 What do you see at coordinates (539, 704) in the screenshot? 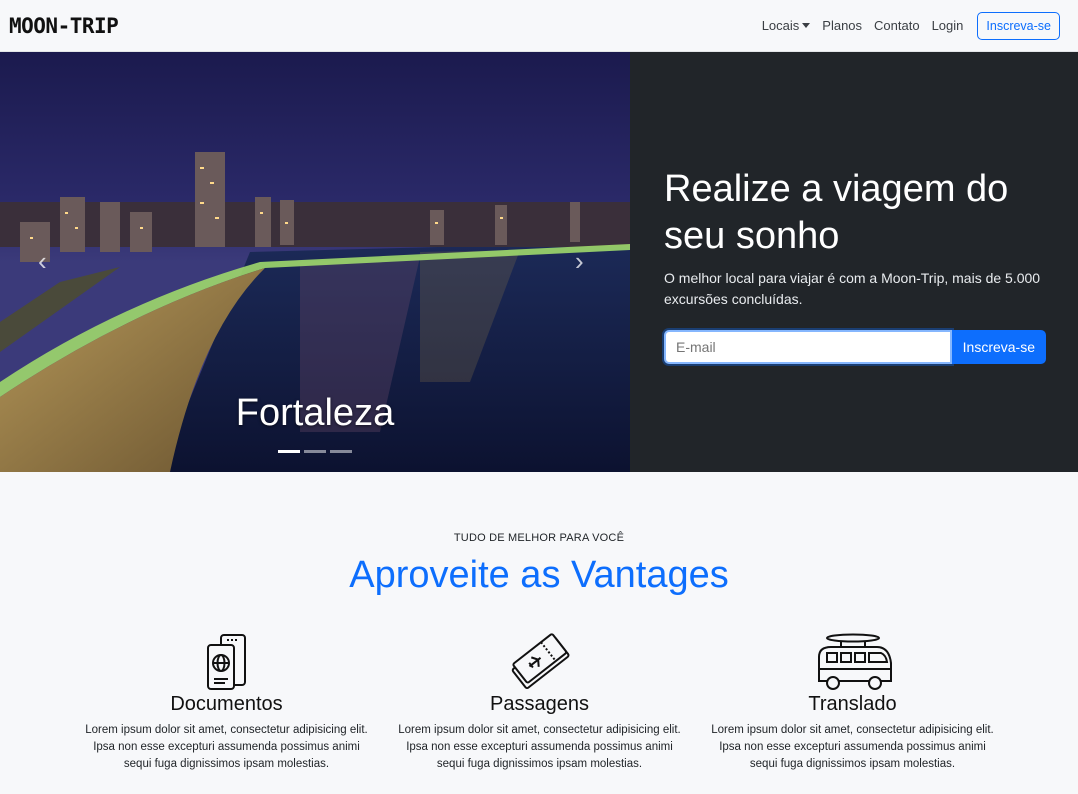
I see `feature-title: Passagens` at bounding box center [539, 704].